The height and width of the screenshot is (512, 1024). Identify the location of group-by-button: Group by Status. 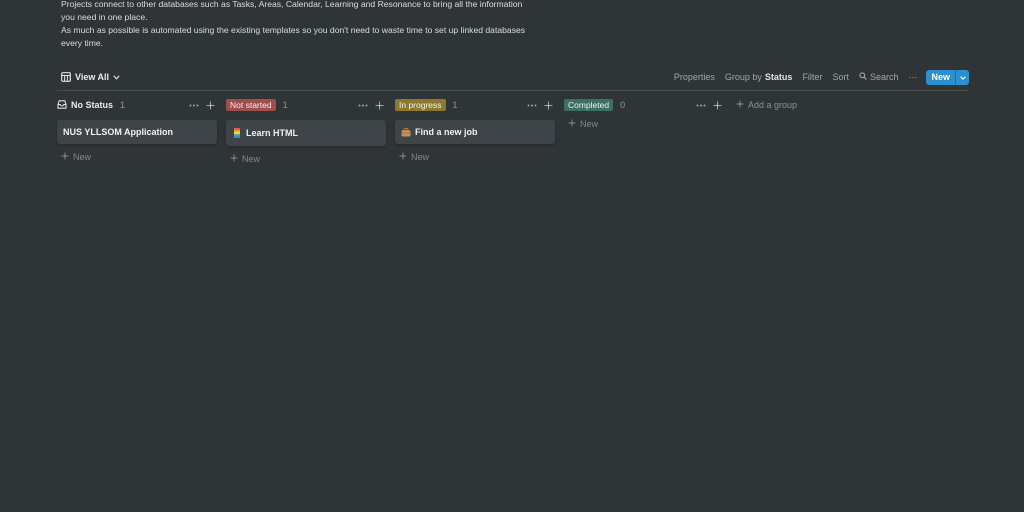
(759, 77).